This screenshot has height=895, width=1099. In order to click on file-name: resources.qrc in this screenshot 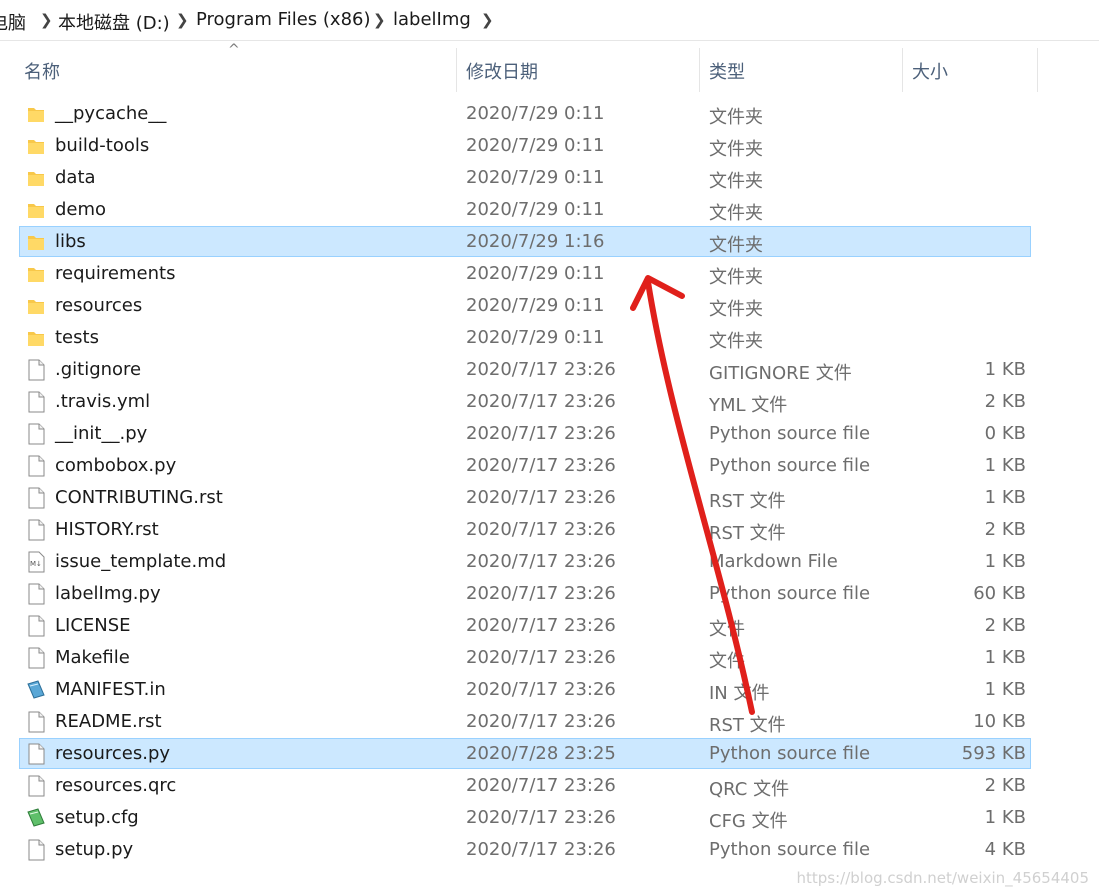, I will do `click(116, 785)`.